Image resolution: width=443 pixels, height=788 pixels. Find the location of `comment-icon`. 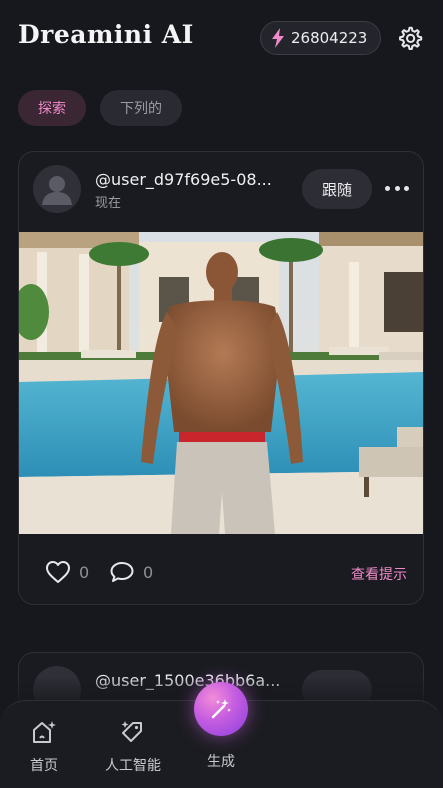

comment-icon is located at coordinates (122, 572).